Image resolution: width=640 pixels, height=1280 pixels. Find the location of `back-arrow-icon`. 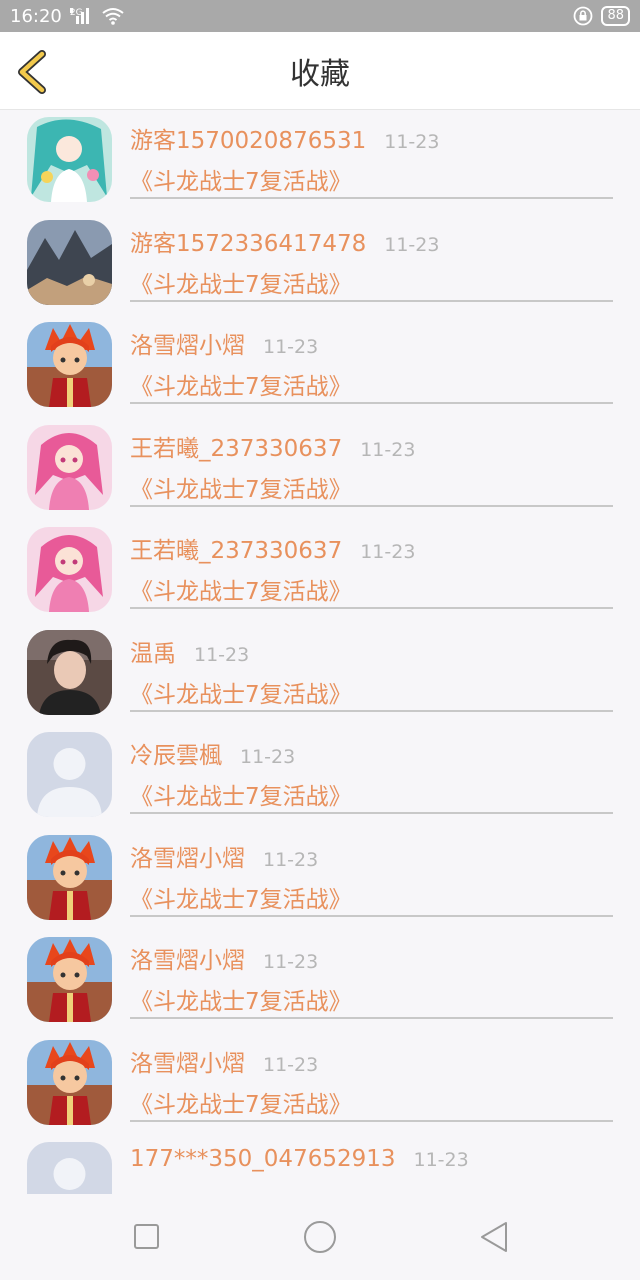

back-arrow-icon is located at coordinates (34, 72).